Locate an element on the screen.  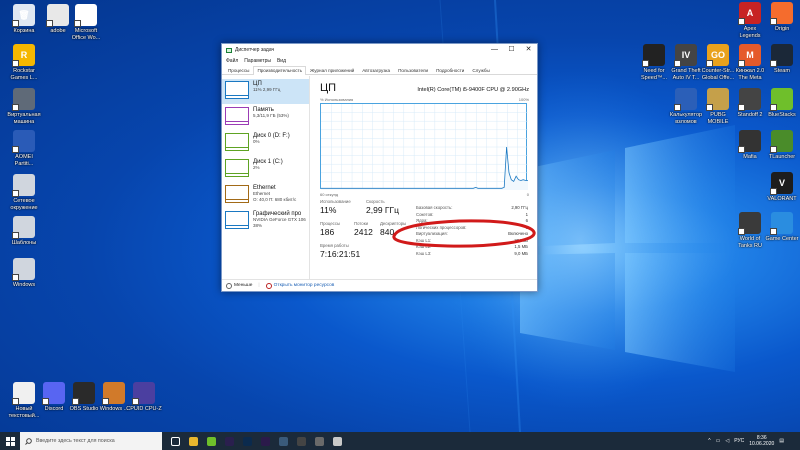
red-annotation-ellipse is located at coordinates (464, 233).